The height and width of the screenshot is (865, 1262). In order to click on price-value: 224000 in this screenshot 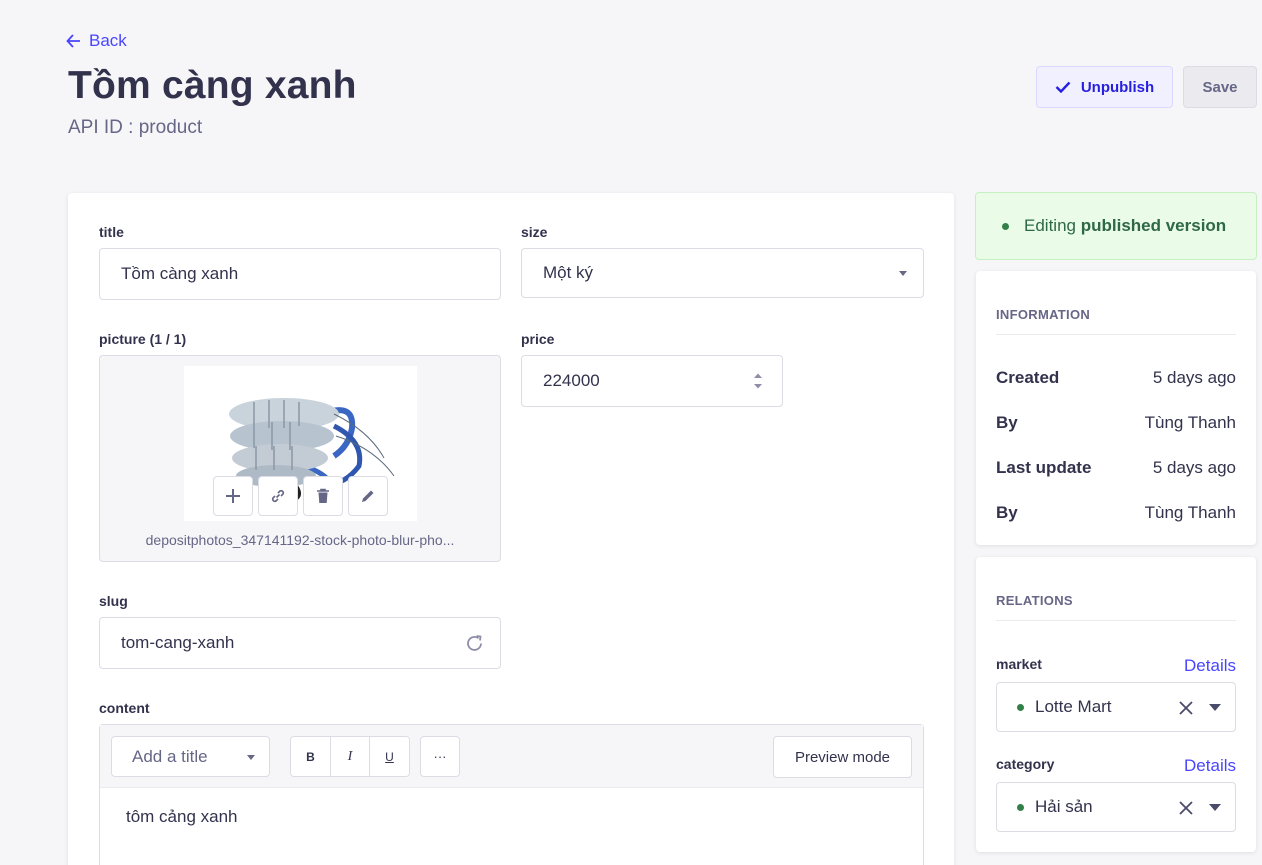, I will do `click(571, 380)`.